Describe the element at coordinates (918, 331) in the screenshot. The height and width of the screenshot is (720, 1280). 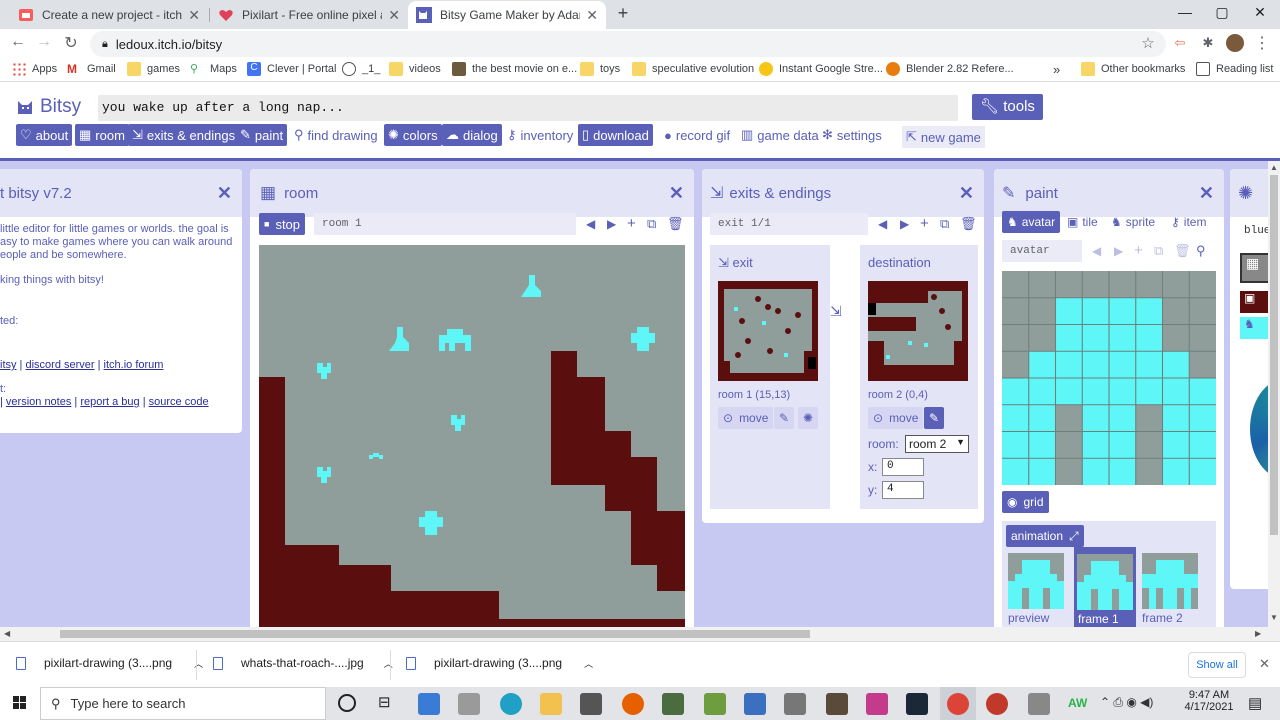
I see `destination-room-preview` at that location.